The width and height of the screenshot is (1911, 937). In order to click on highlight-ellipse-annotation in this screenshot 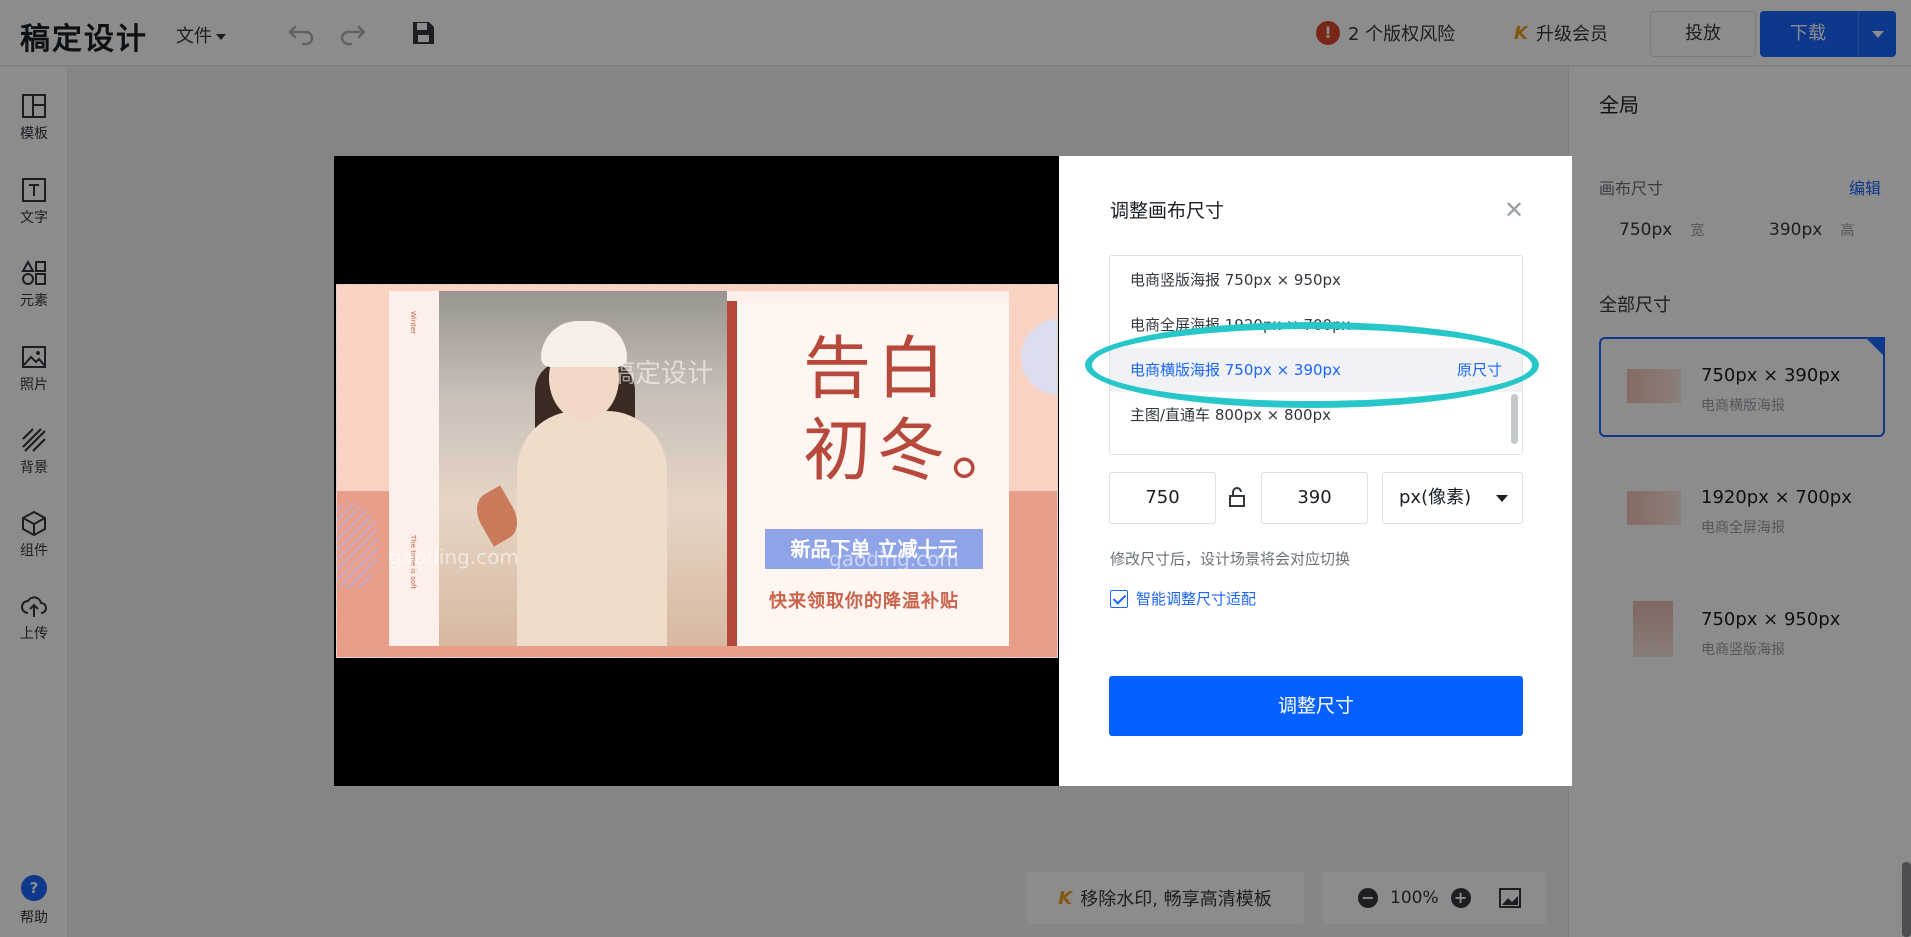, I will do `click(1312, 365)`.